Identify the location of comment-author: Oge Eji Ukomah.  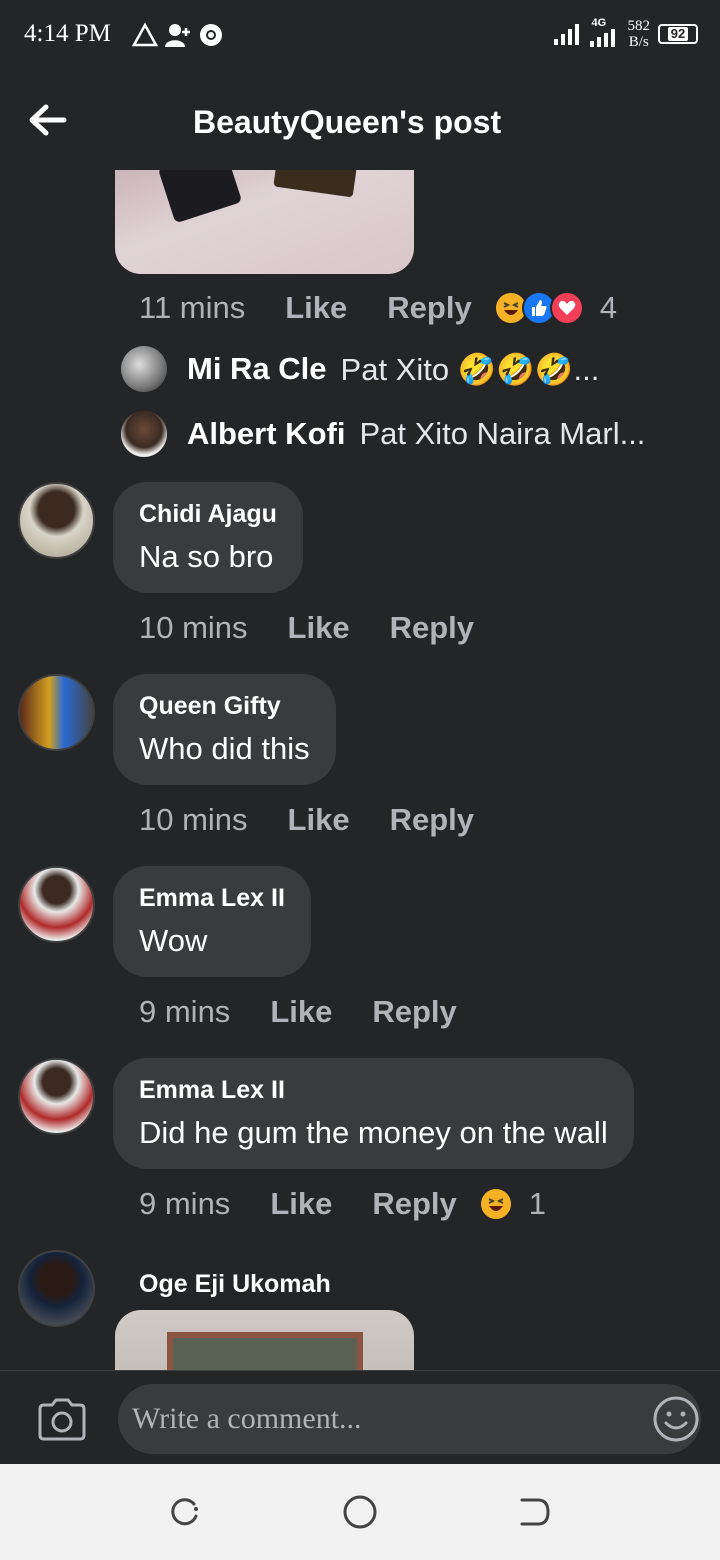
(235, 1284).